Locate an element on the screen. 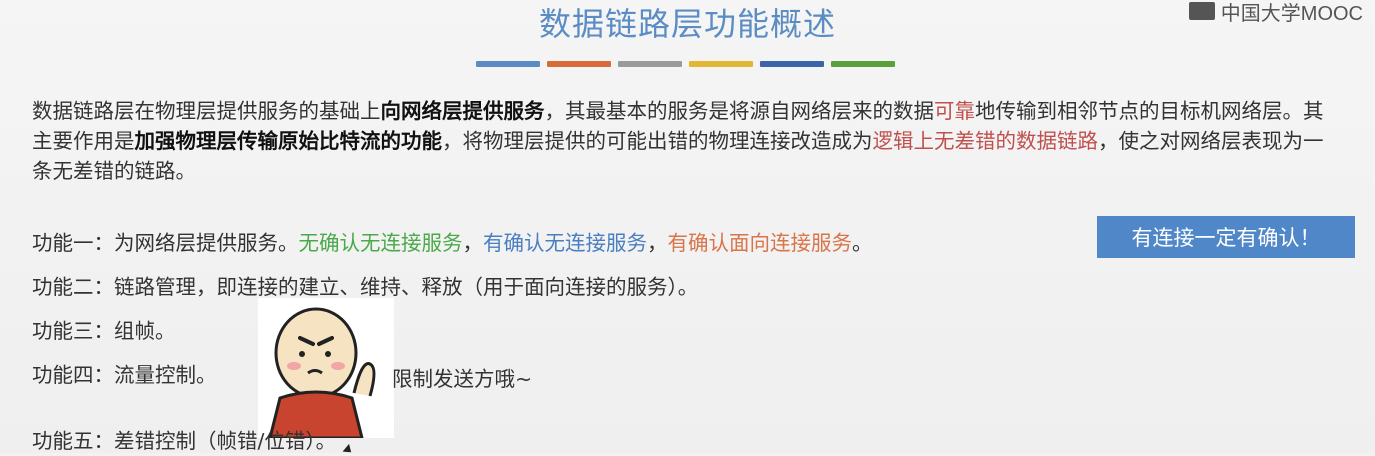 Image resolution: width=1375 pixels, height=456 pixels. sticker-caption: 限制发送方哦~ is located at coordinates (462, 379).